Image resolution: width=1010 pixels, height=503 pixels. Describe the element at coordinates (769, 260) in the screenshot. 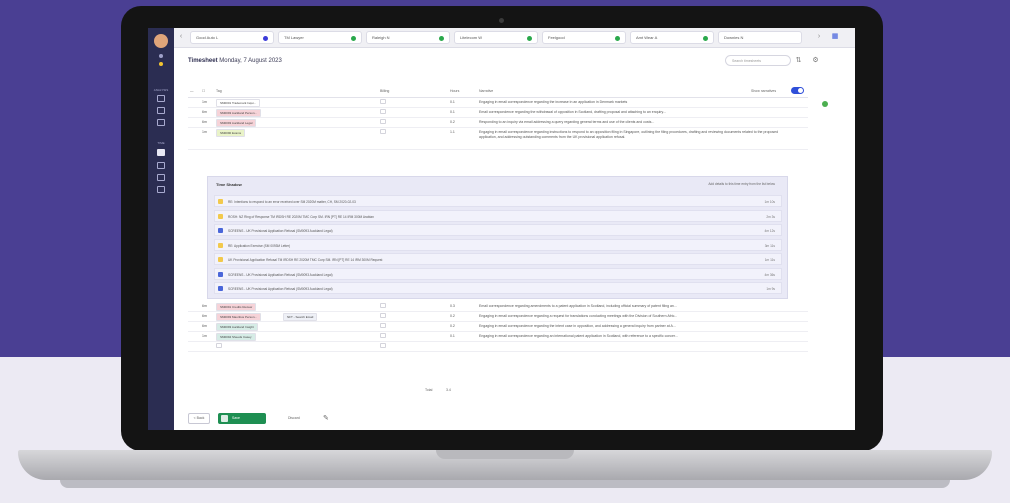

I see `time-shadow-duration: 1m 11s` at that location.